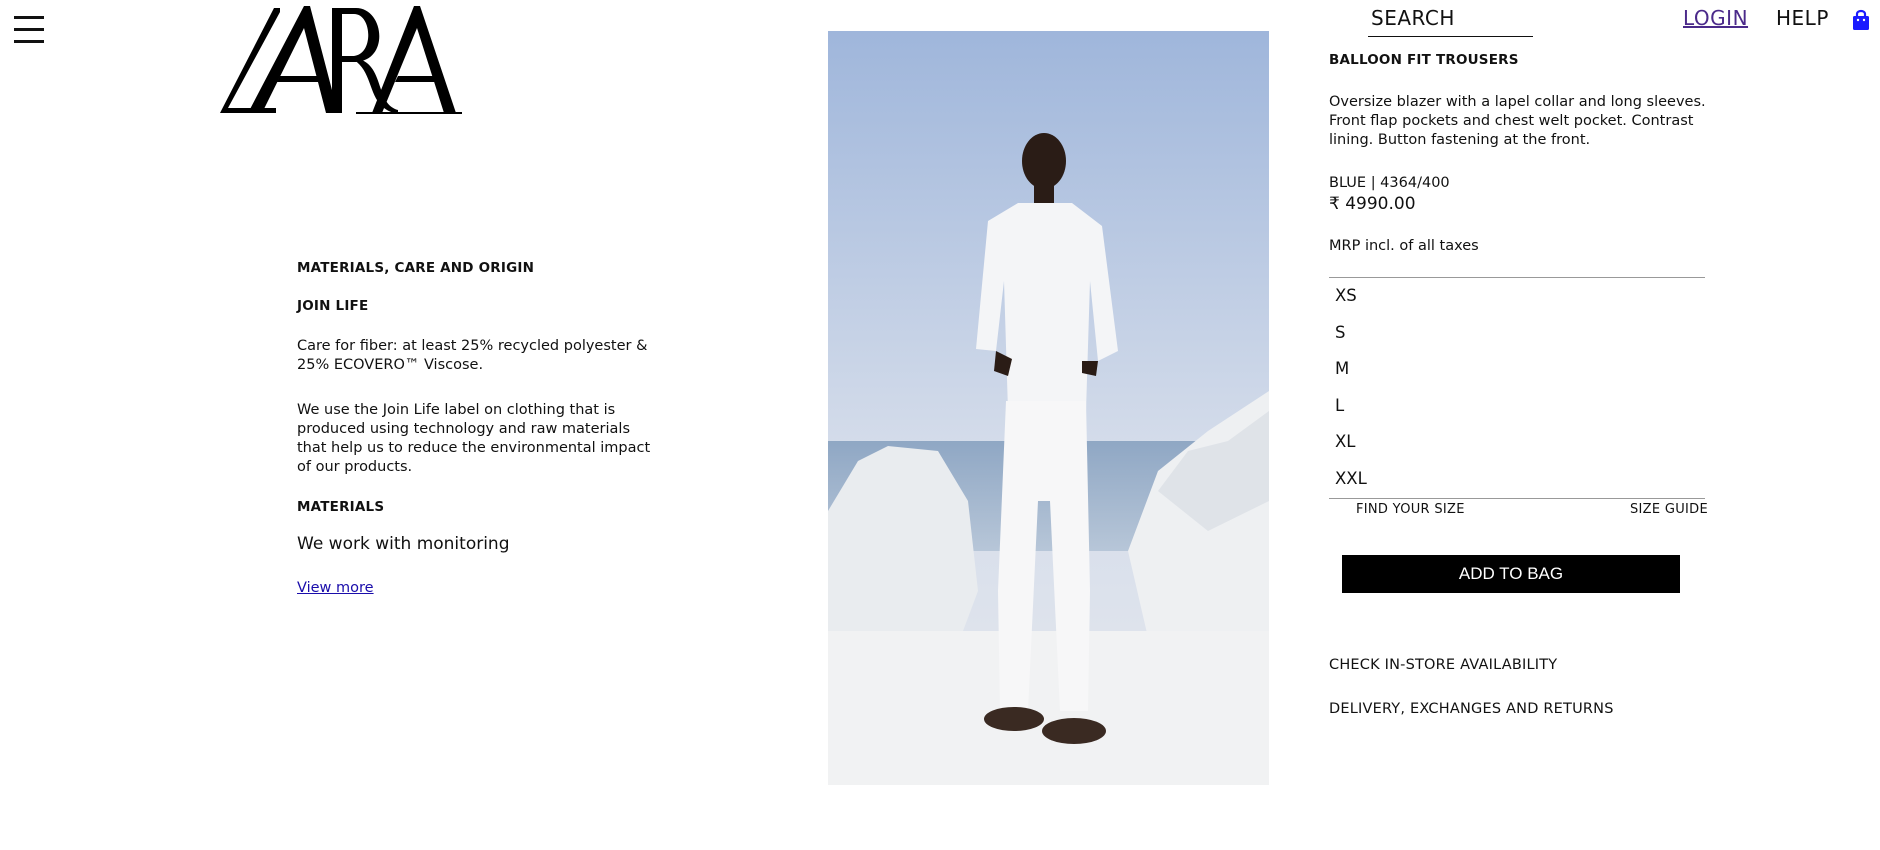 The height and width of the screenshot is (850, 1880). I want to click on find-your-size-link: FIND YOUR SIZE, so click(1410, 509).